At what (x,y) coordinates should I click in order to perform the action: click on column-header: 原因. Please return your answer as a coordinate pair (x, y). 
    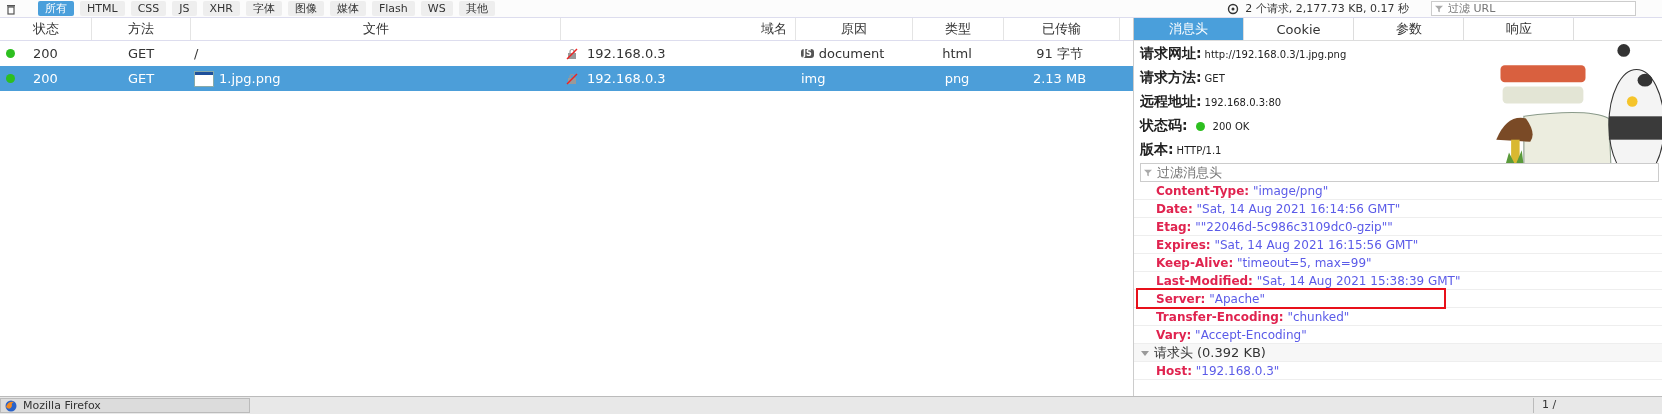
    Looking at the image, I should click on (854, 29).